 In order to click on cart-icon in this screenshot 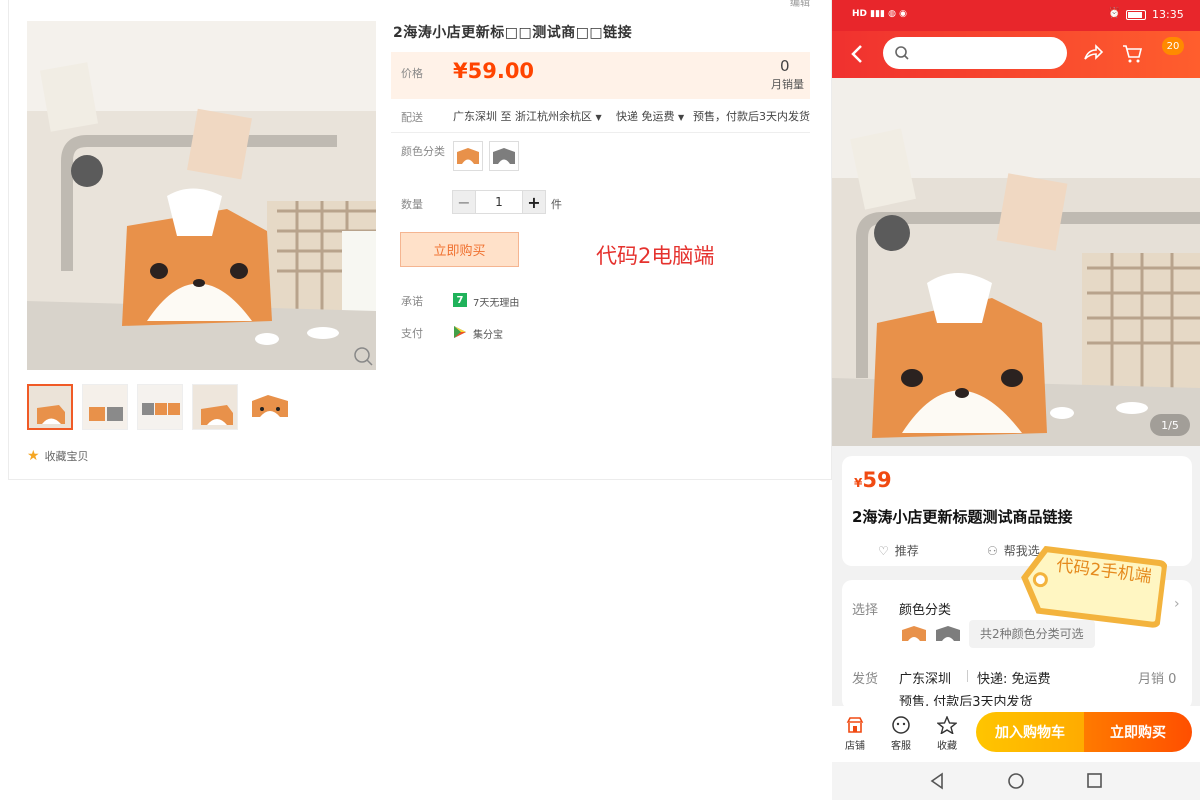, I will do `click(1132, 53)`.